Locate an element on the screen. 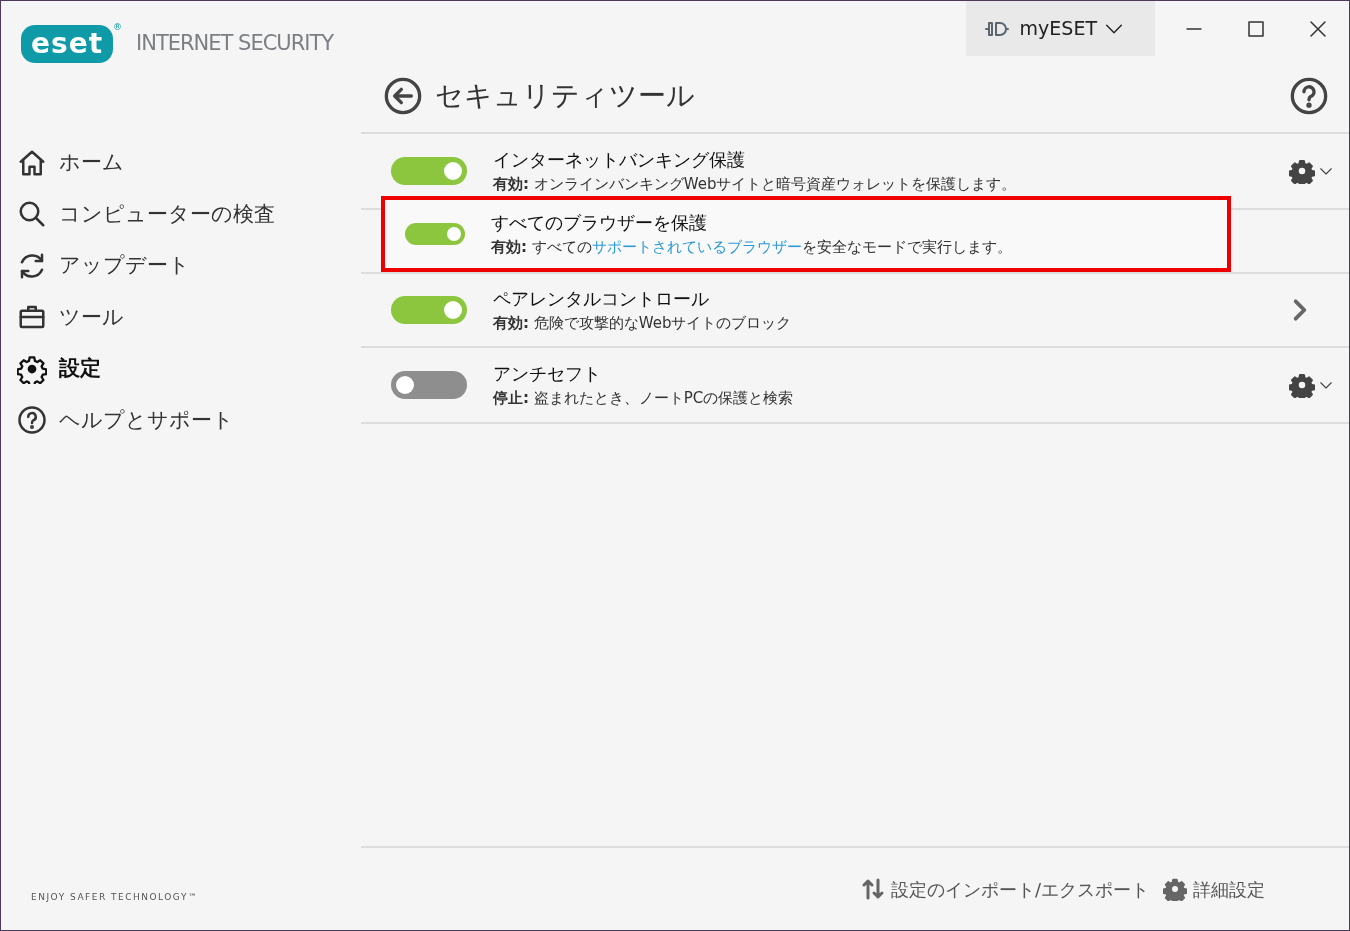 The height and width of the screenshot is (931, 1350). sidebar-item: 設定 is located at coordinates (59, 369).